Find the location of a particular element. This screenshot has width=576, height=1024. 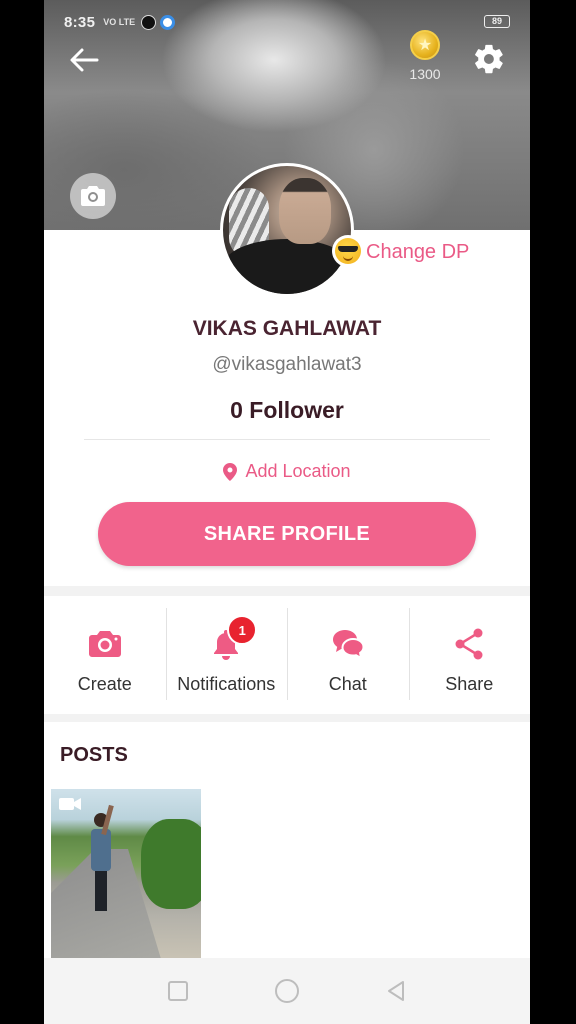

chat-bubbles-icon is located at coordinates (348, 644).